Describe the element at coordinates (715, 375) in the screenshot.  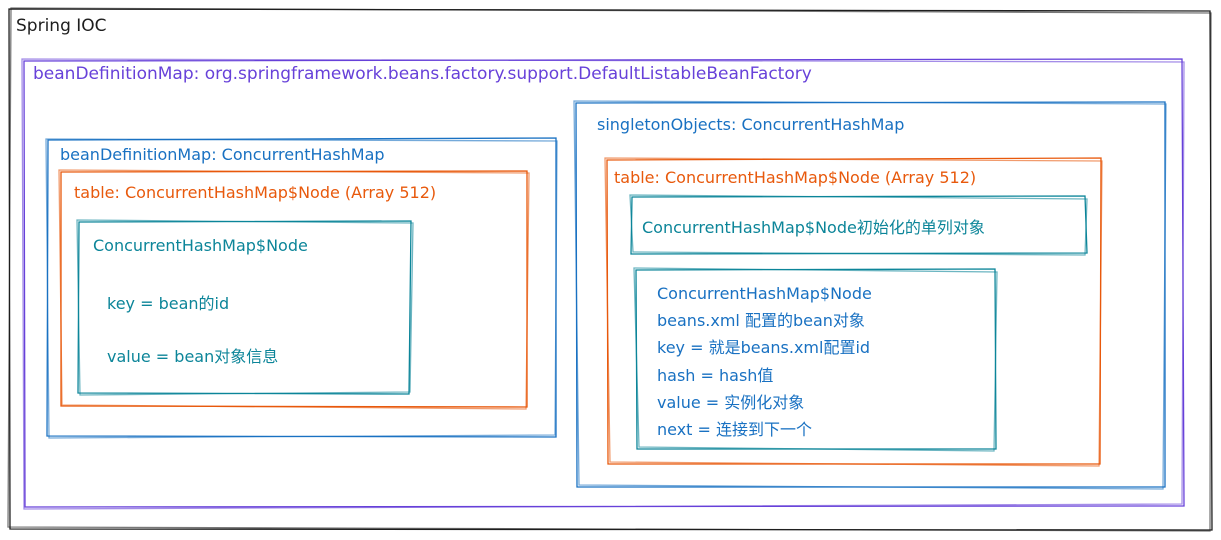
I see `singleton-node-line: hash = hash值` at that location.